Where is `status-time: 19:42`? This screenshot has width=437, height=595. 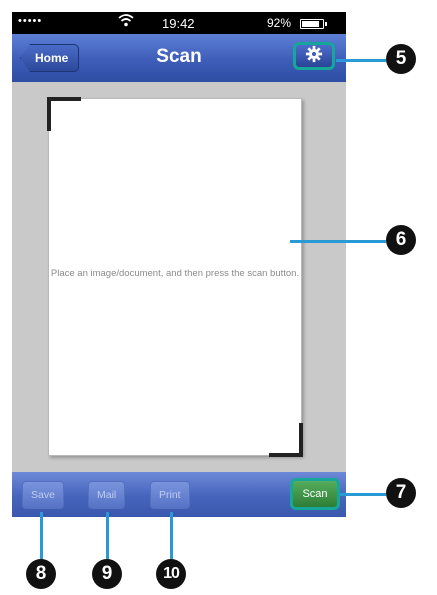
status-time: 19:42 is located at coordinates (178, 23).